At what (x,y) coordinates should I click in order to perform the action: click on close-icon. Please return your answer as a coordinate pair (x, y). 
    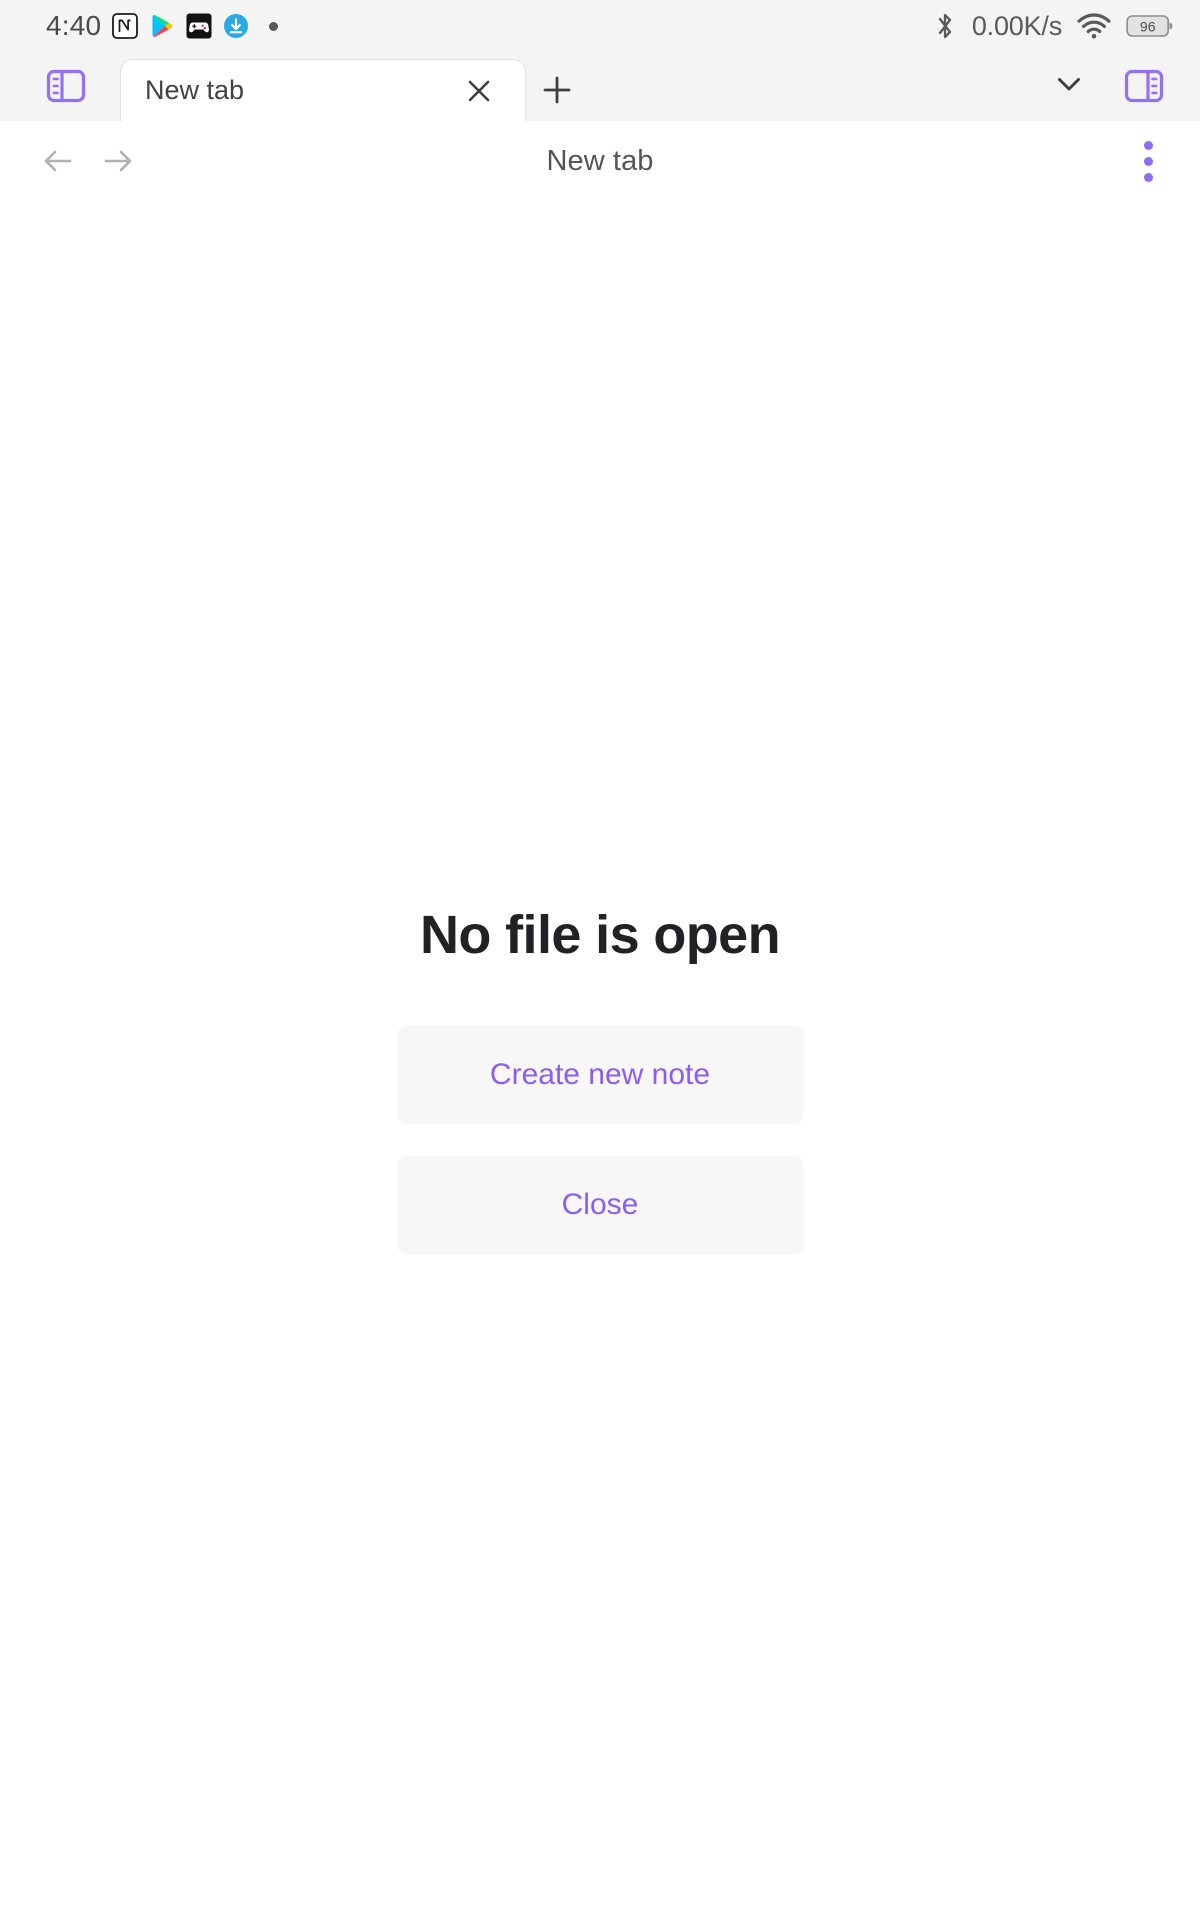
    Looking at the image, I should click on (479, 90).